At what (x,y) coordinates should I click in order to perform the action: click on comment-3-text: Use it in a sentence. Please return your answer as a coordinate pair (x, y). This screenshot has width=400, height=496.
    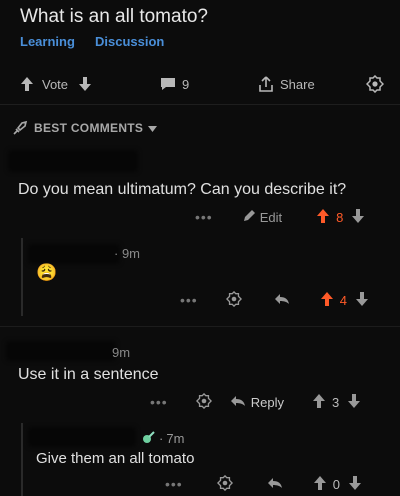
    Looking at the image, I should click on (88, 374).